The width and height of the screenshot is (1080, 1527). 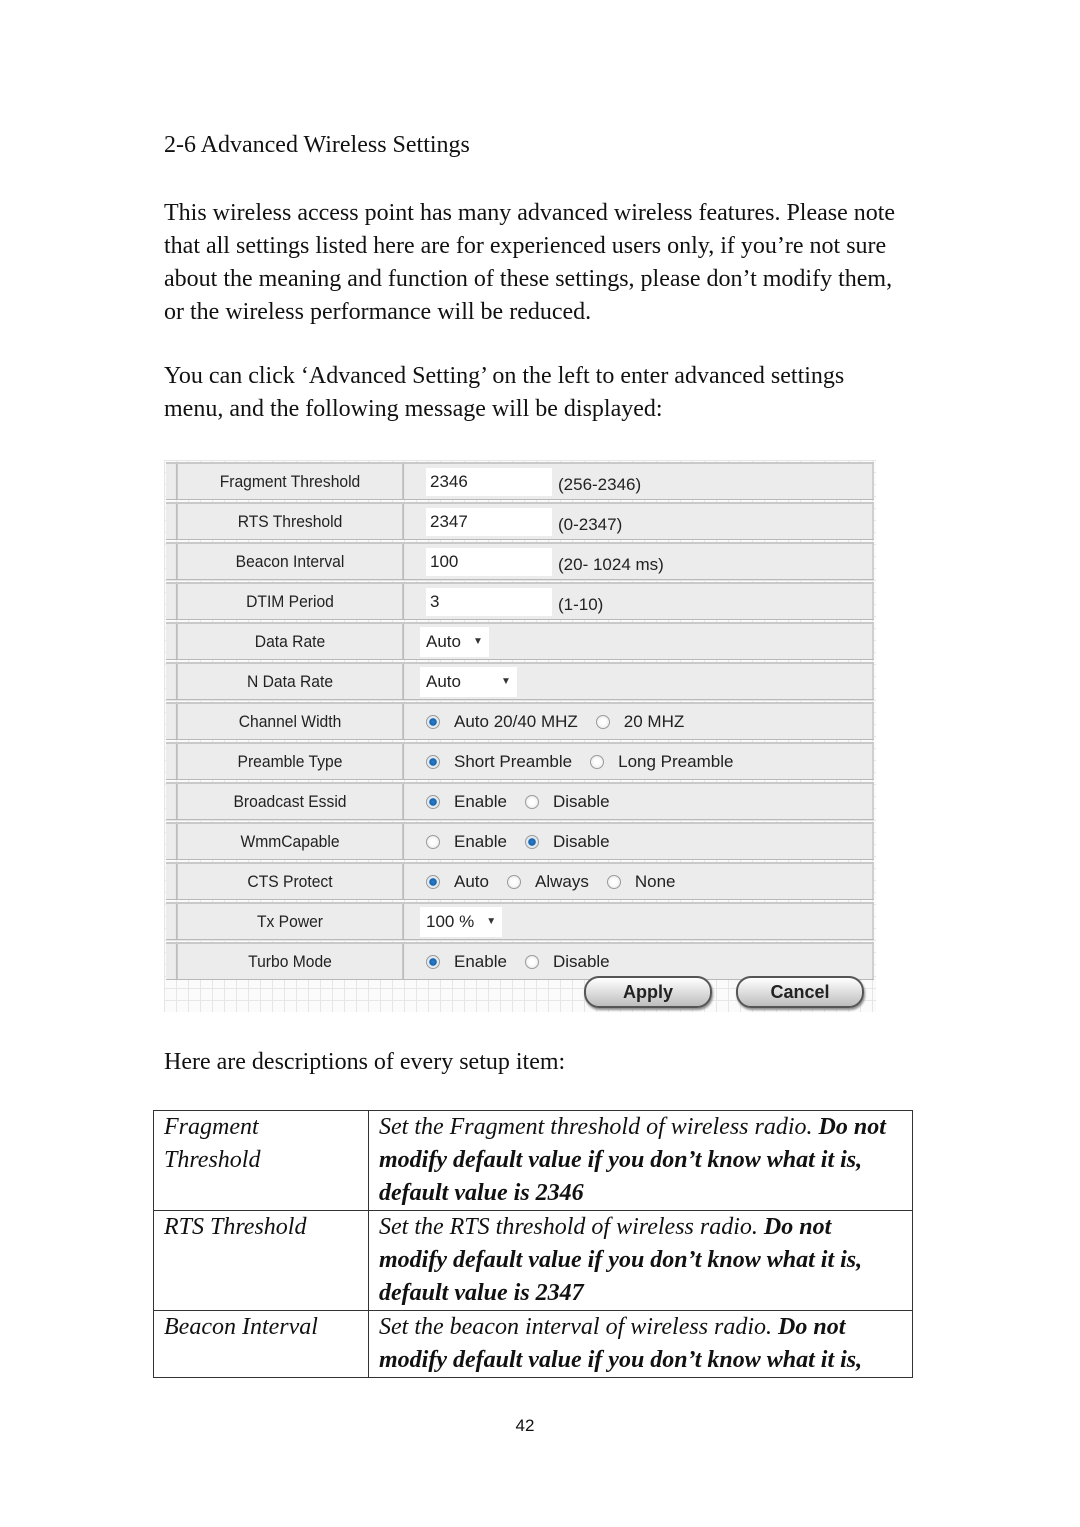 I want to click on radio-20mhz: 20 MHZ, so click(x=639, y=722).